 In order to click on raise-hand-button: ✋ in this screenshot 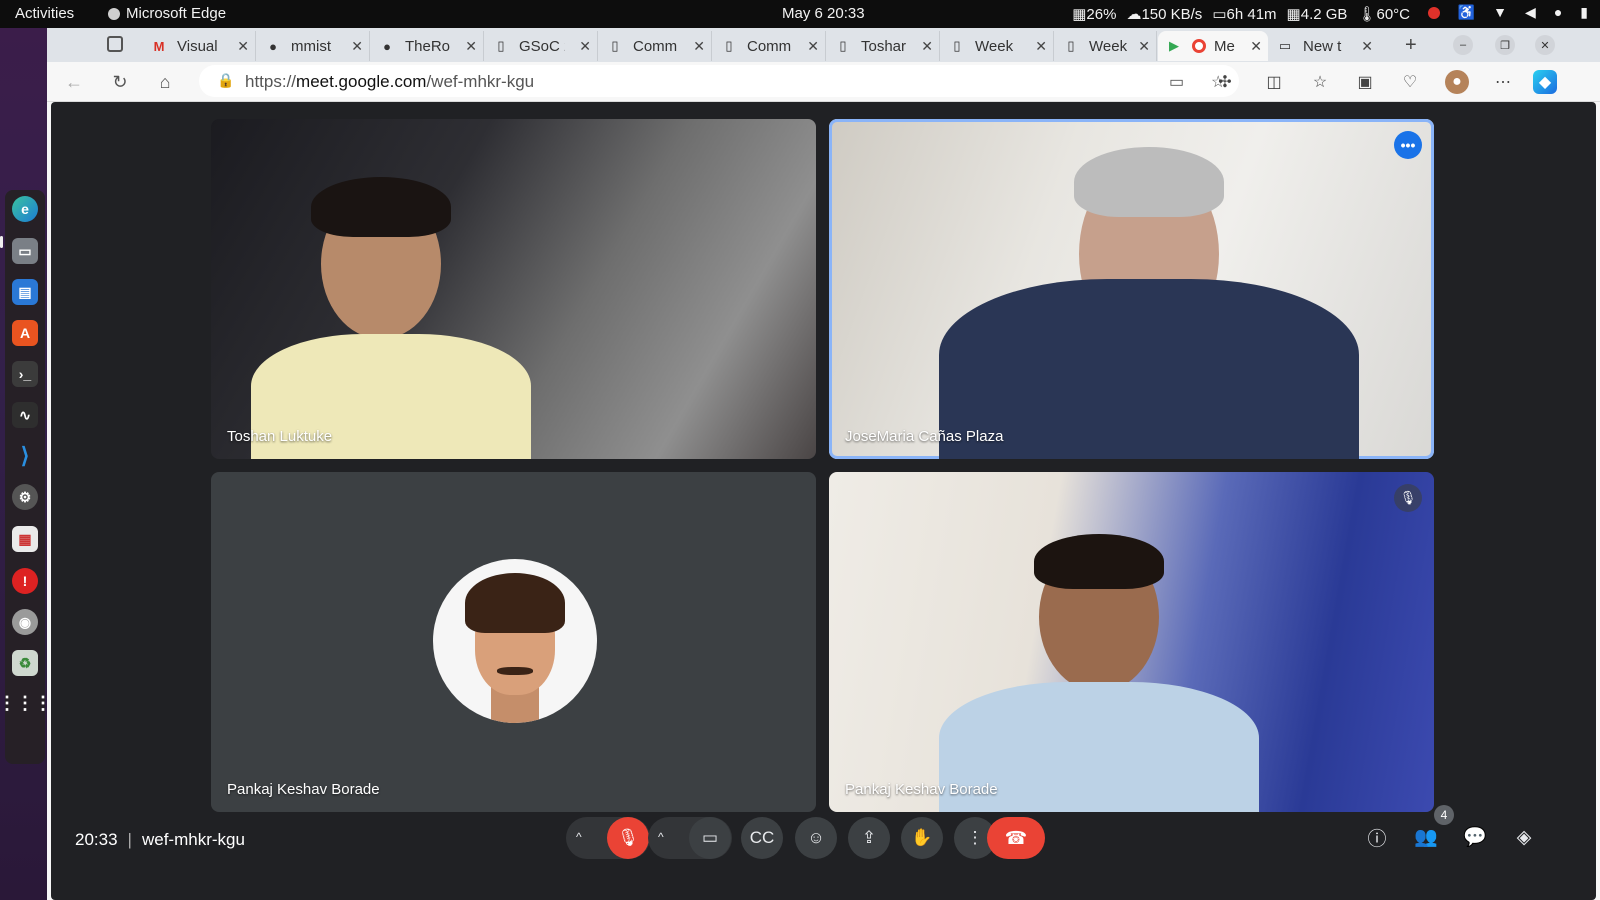, I will do `click(922, 838)`.